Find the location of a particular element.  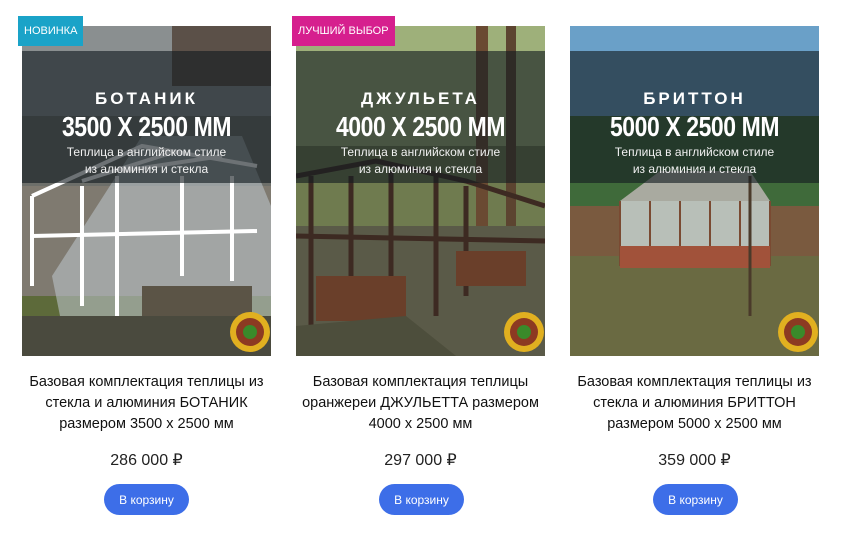

product-title-line: стекла и алюминия БРИТТОН is located at coordinates (694, 403).